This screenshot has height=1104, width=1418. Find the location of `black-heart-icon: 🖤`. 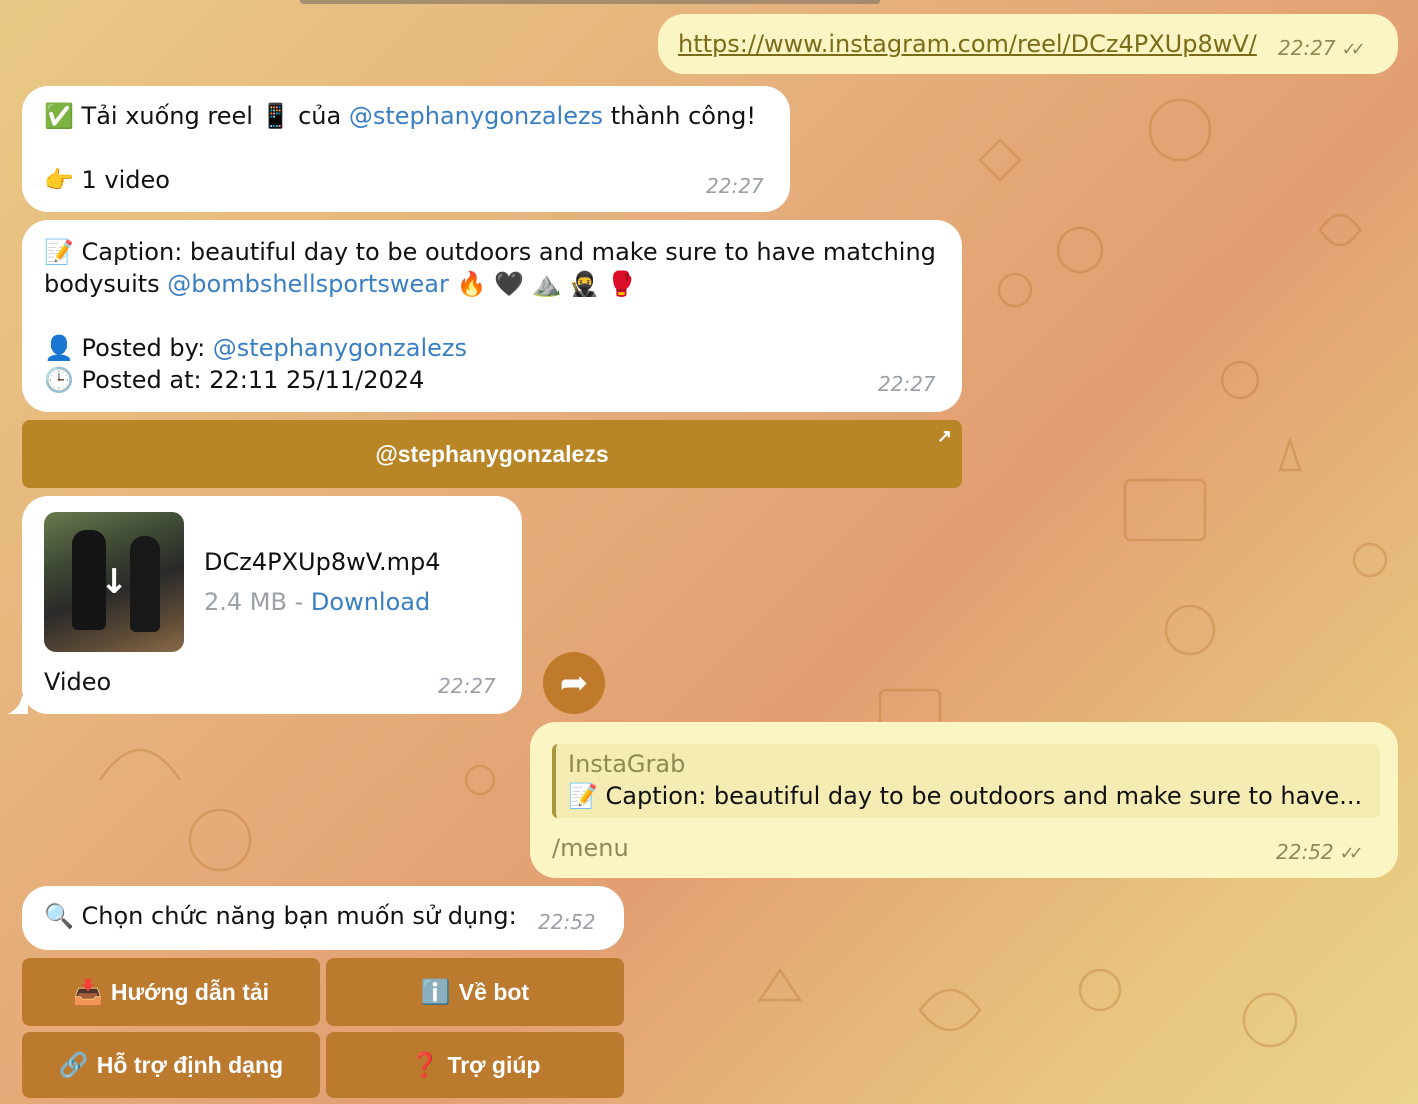

black-heart-icon: 🖤 is located at coordinates (509, 284).